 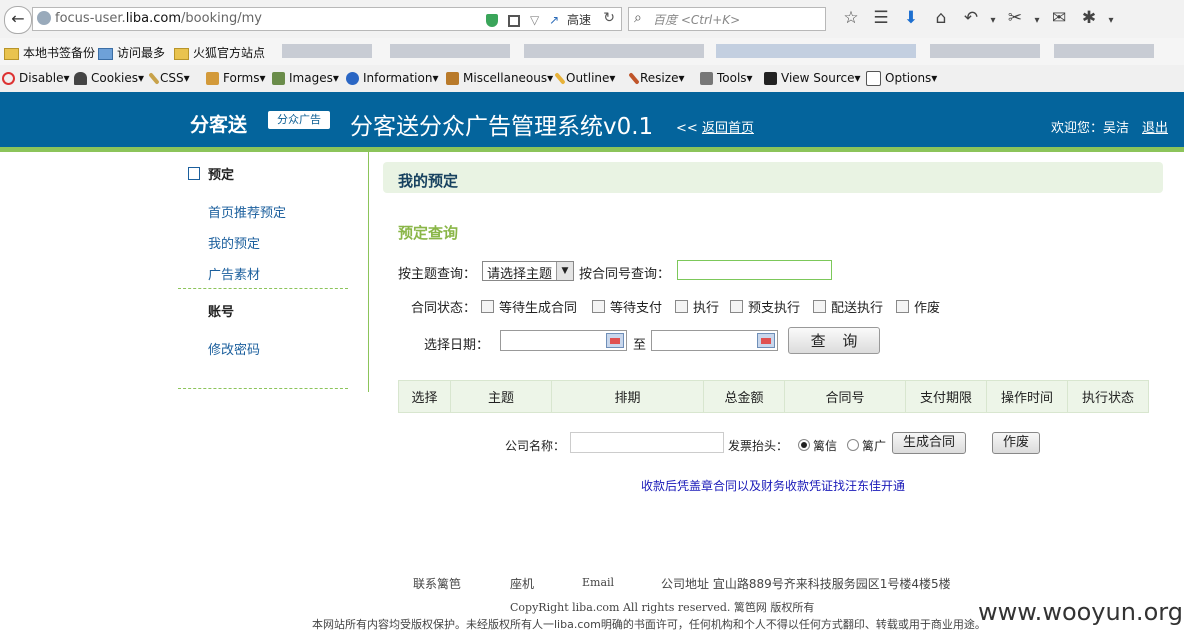 What do you see at coordinates (804, 445) in the screenshot?
I see `radio-icon` at bounding box center [804, 445].